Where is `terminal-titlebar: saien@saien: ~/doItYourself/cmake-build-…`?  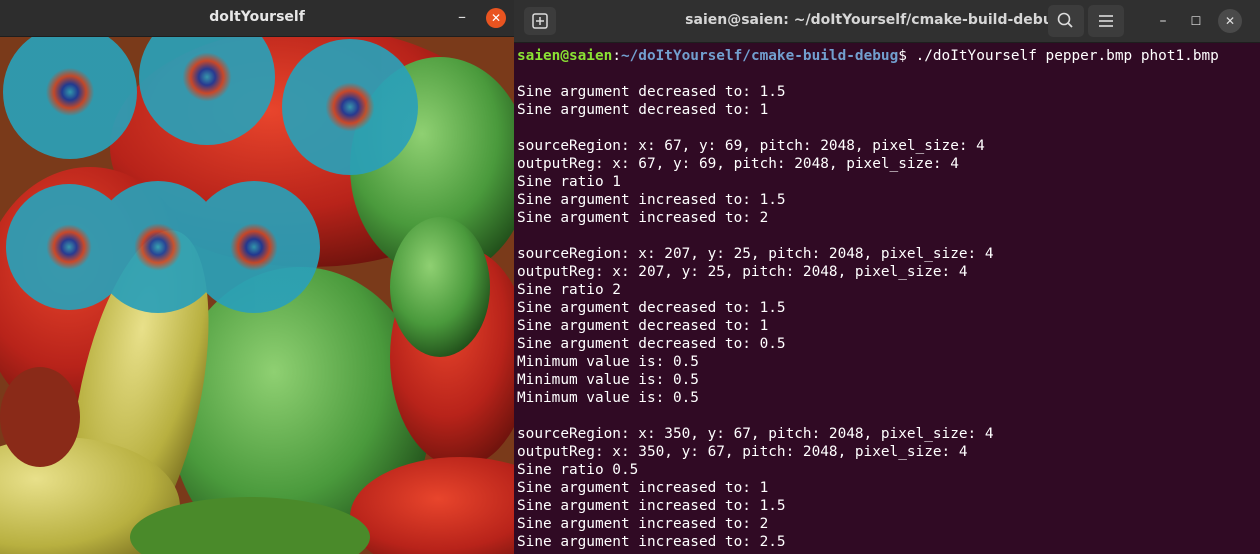
terminal-titlebar: saien@saien: ~/doItYourself/cmake-build-… is located at coordinates (887, 21).